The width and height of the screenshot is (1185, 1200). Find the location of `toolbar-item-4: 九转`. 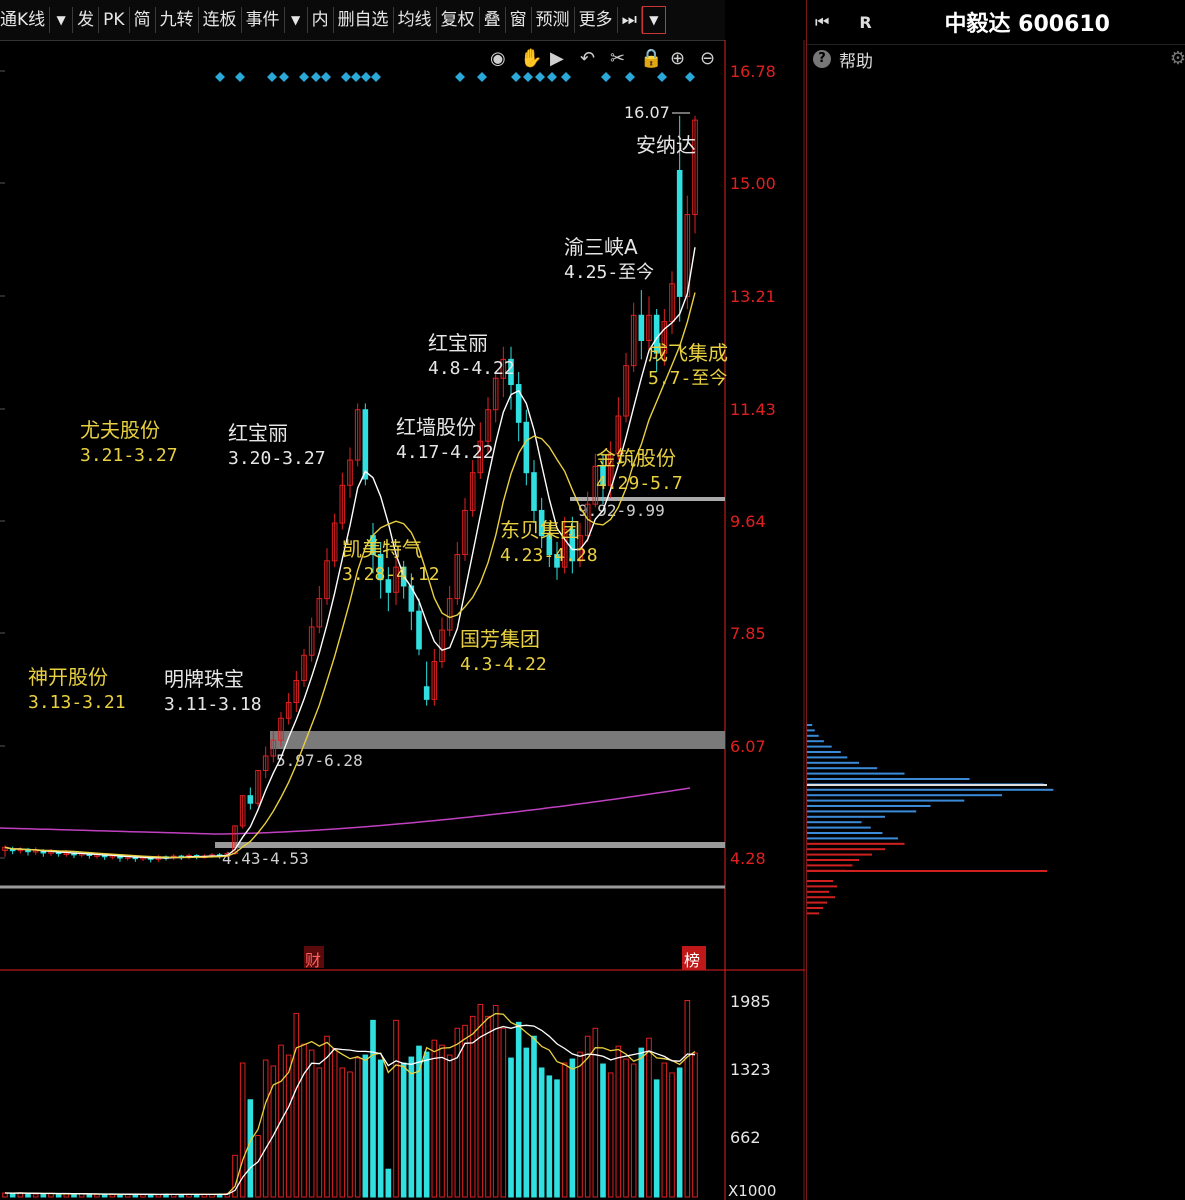

toolbar-item-4: 九转 is located at coordinates (177, 20).